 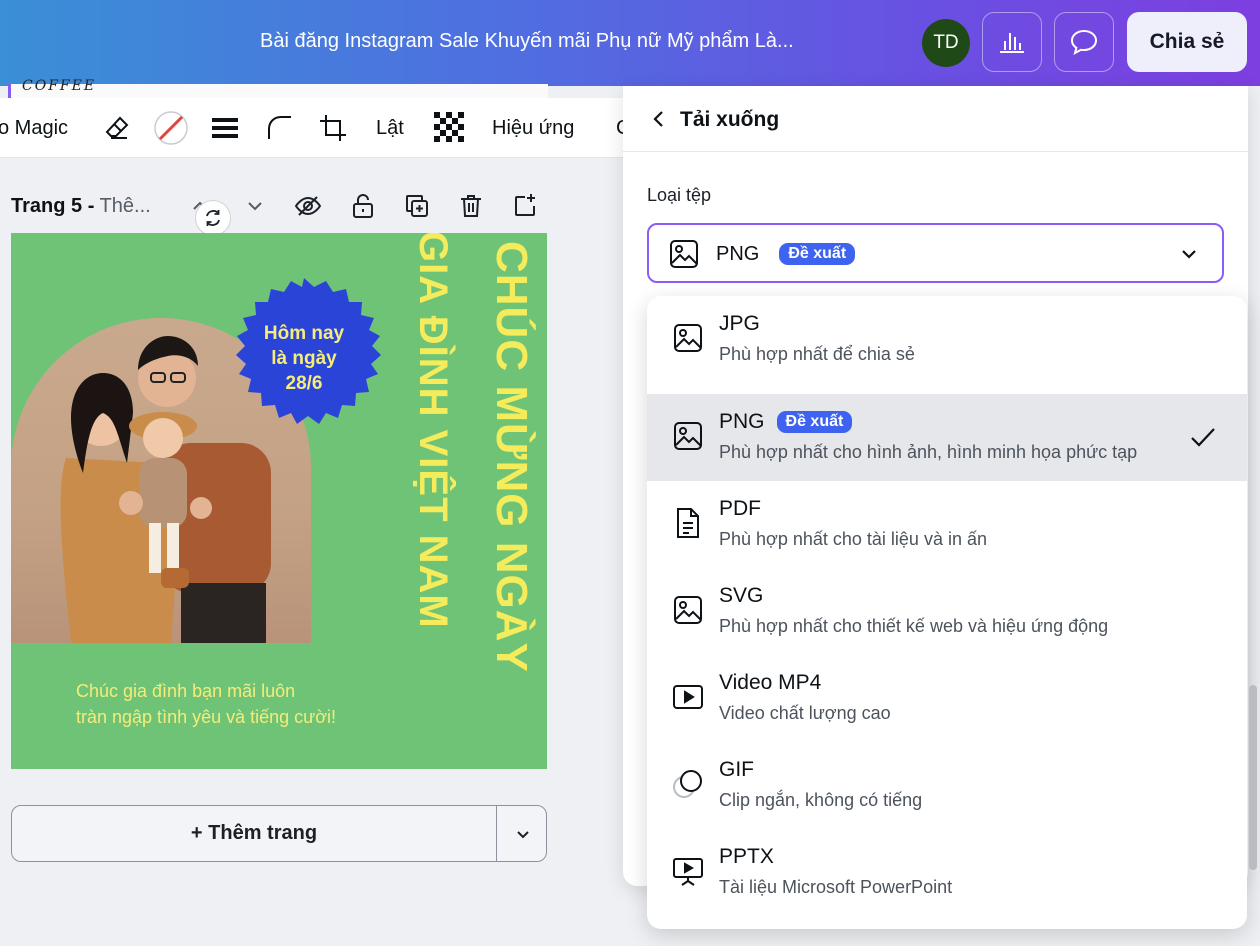 I want to click on option-description: Tài liệu Microsoft PowerPoint, so click(x=836, y=887).